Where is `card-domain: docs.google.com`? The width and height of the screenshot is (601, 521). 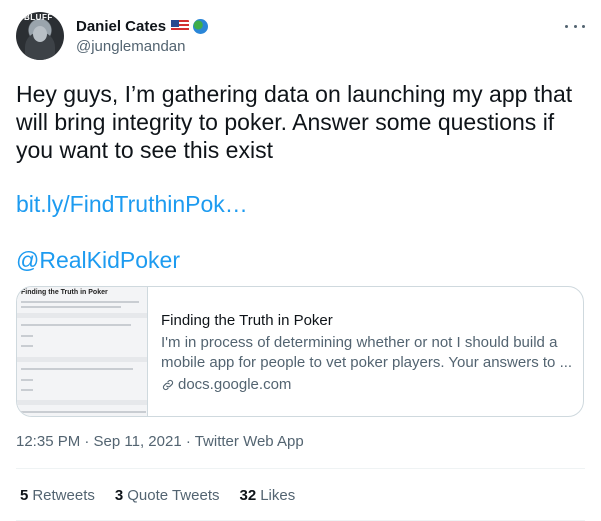
card-domain: docs.google.com is located at coordinates (235, 384).